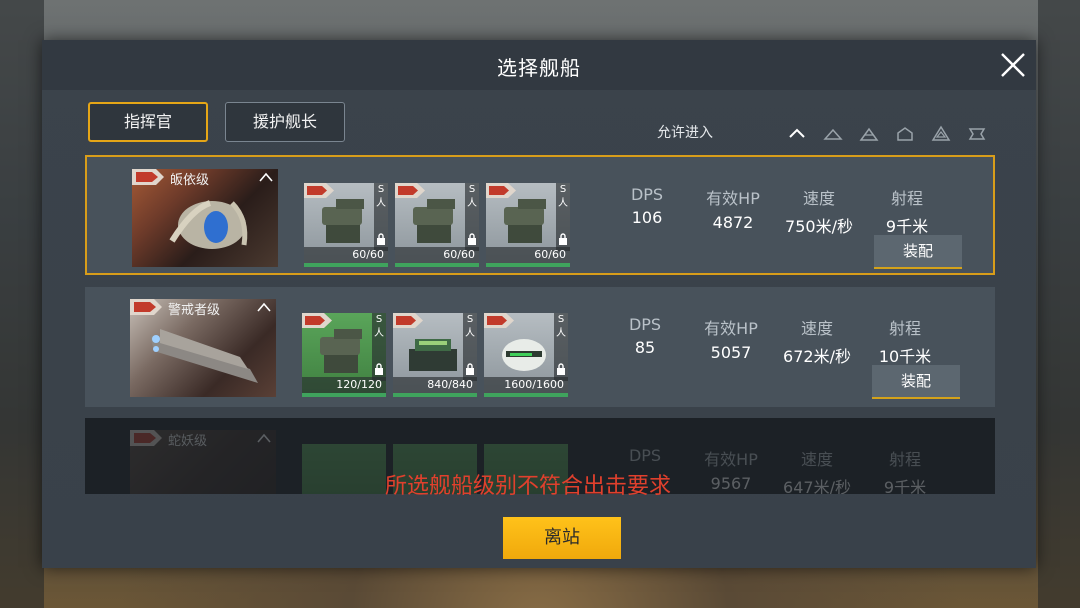 This screenshot has height=608, width=1080. Describe the element at coordinates (905, 341) in the screenshot. I see `stat-range: 射程 10千米` at that location.